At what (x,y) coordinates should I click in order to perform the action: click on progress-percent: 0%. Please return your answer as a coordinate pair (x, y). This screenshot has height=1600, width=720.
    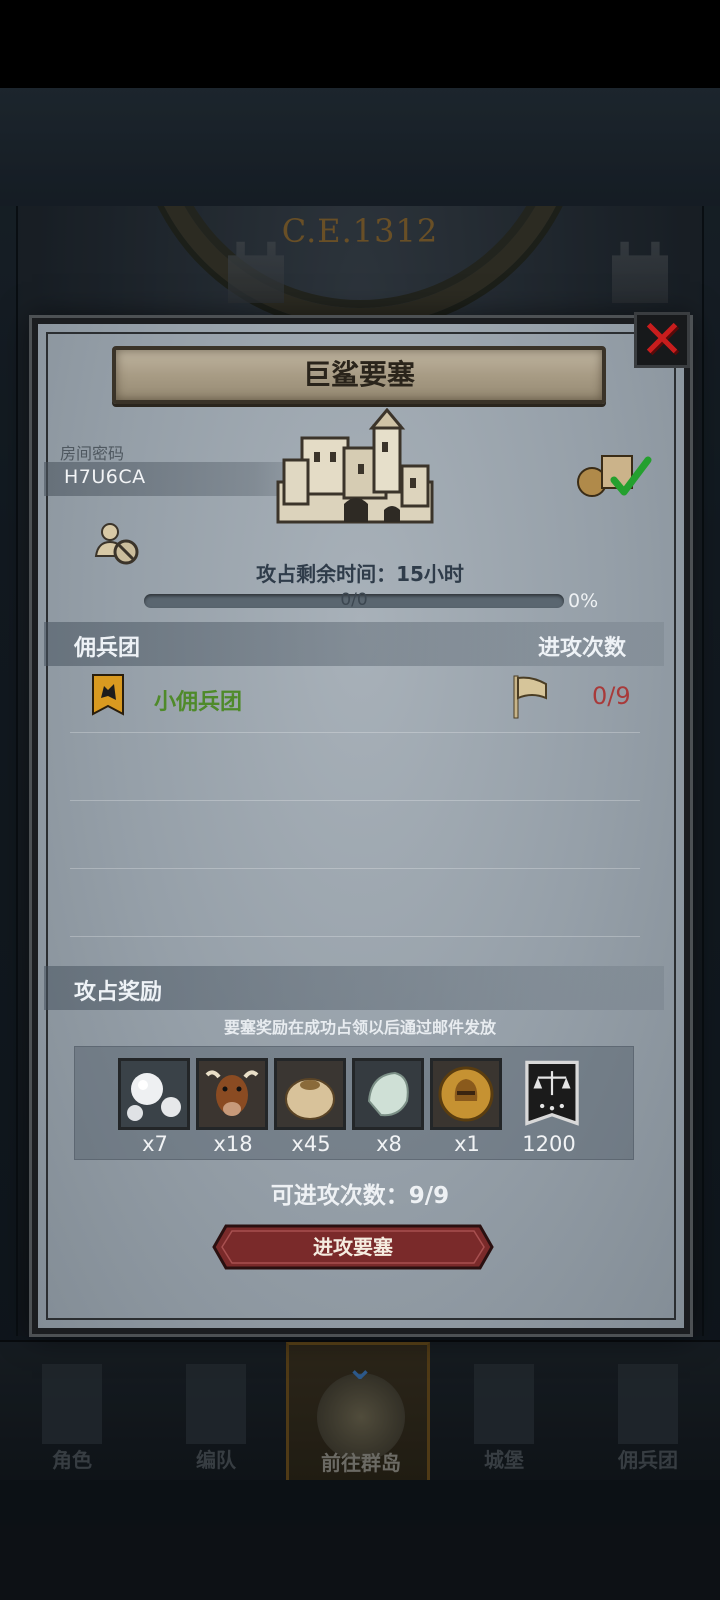
    Looking at the image, I should click on (583, 601).